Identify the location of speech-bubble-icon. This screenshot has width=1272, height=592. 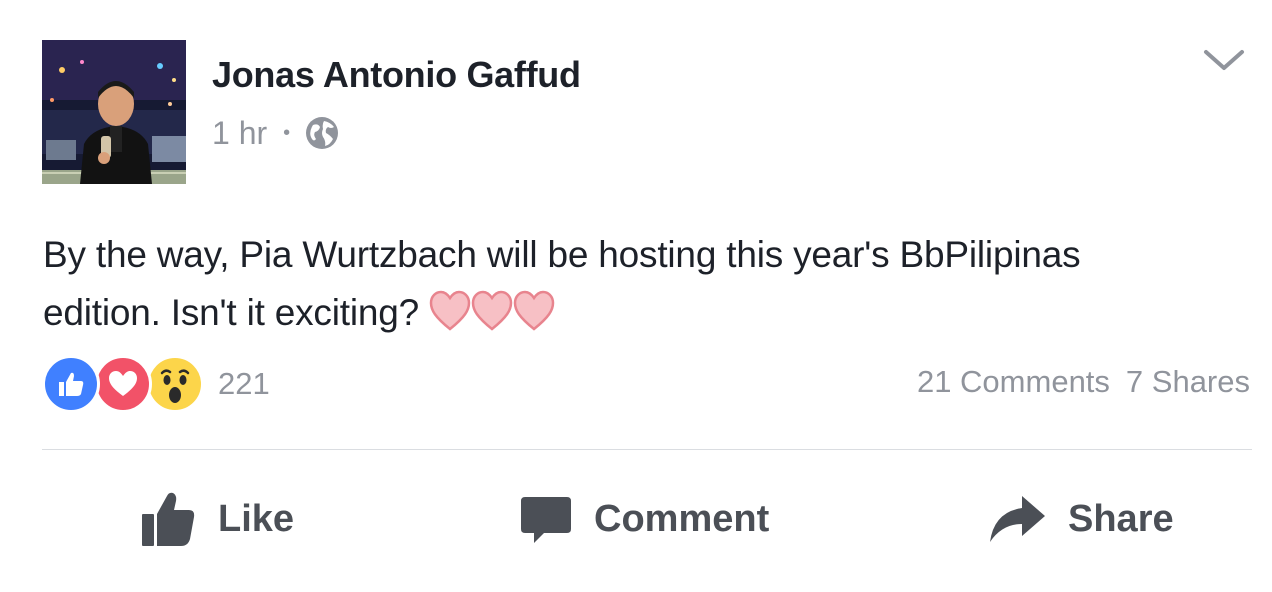
(546, 519).